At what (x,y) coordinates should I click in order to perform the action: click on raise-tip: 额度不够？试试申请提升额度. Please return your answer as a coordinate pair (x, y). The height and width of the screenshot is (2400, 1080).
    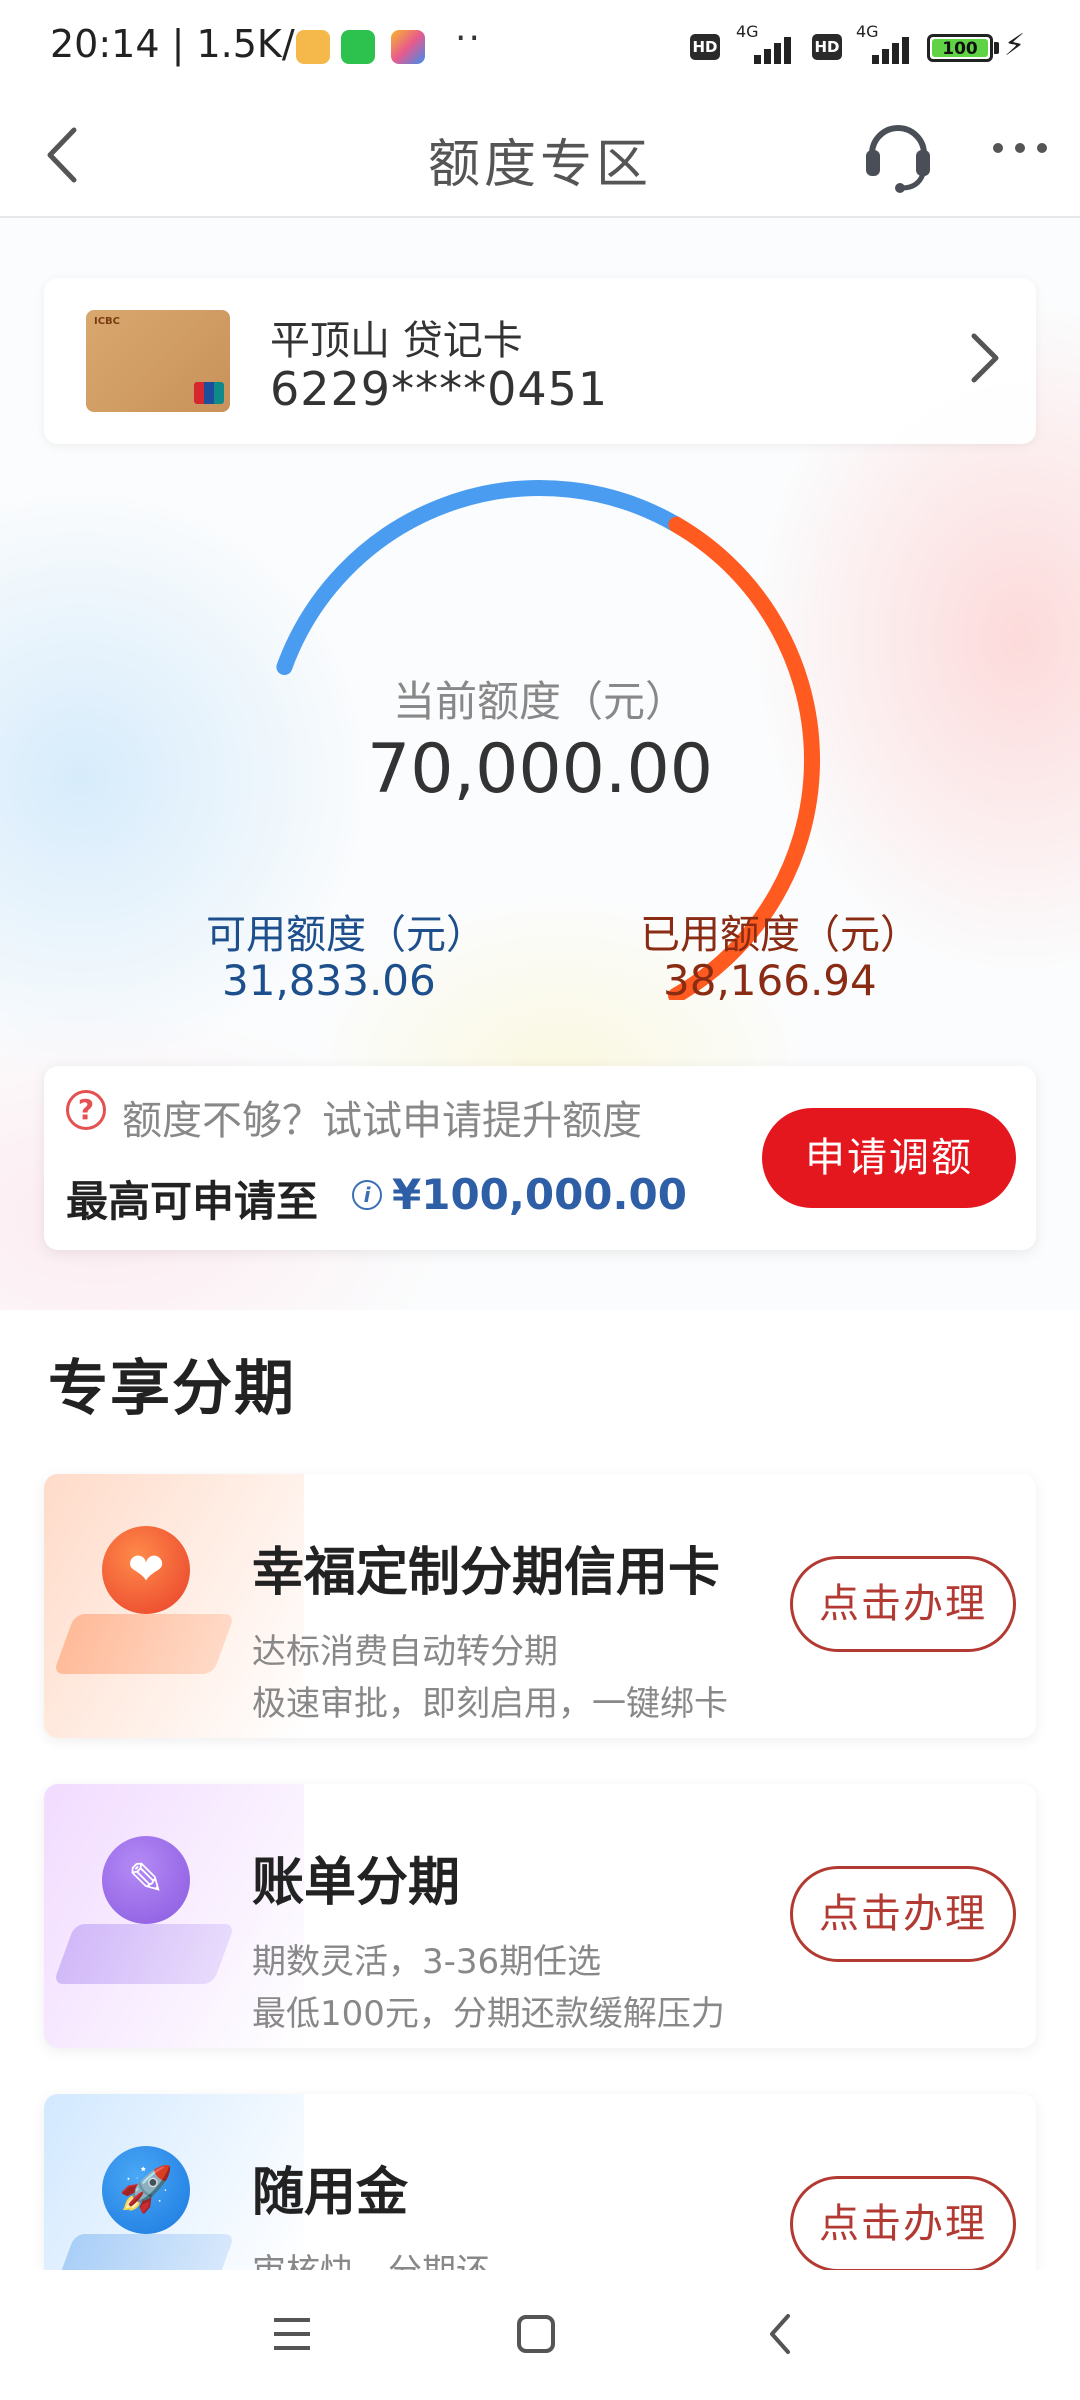
    Looking at the image, I should click on (382, 1121).